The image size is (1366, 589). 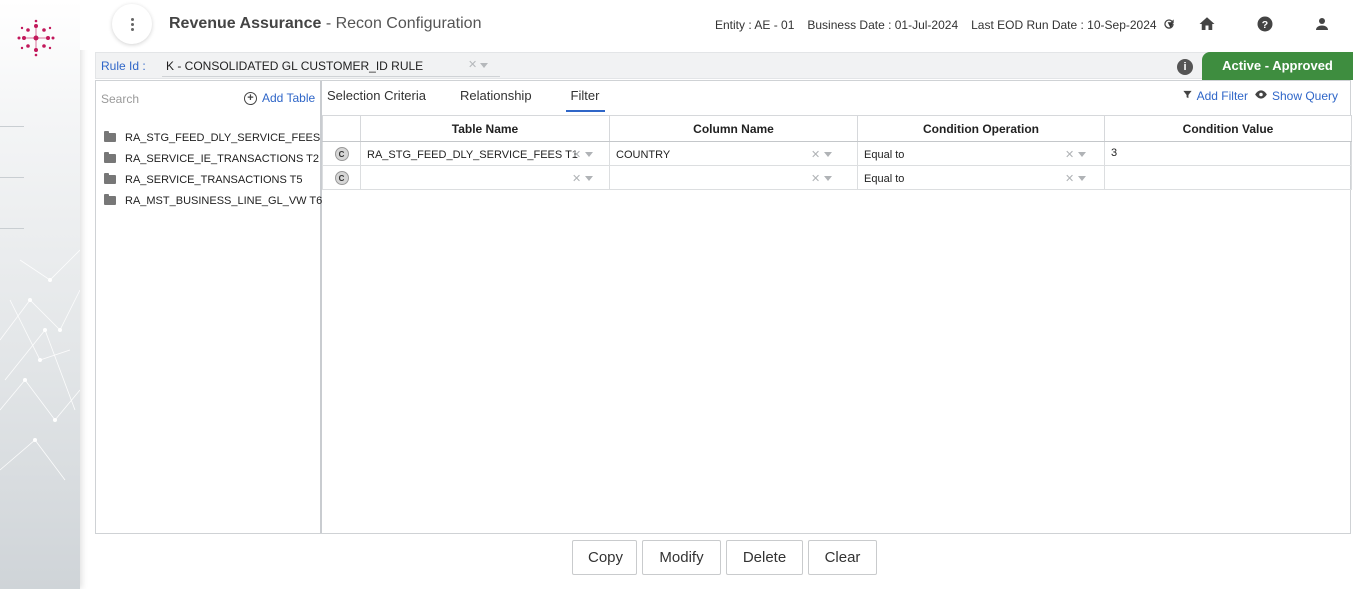 I want to click on entity-label: Entity : AE - 01, so click(x=755, y=25).